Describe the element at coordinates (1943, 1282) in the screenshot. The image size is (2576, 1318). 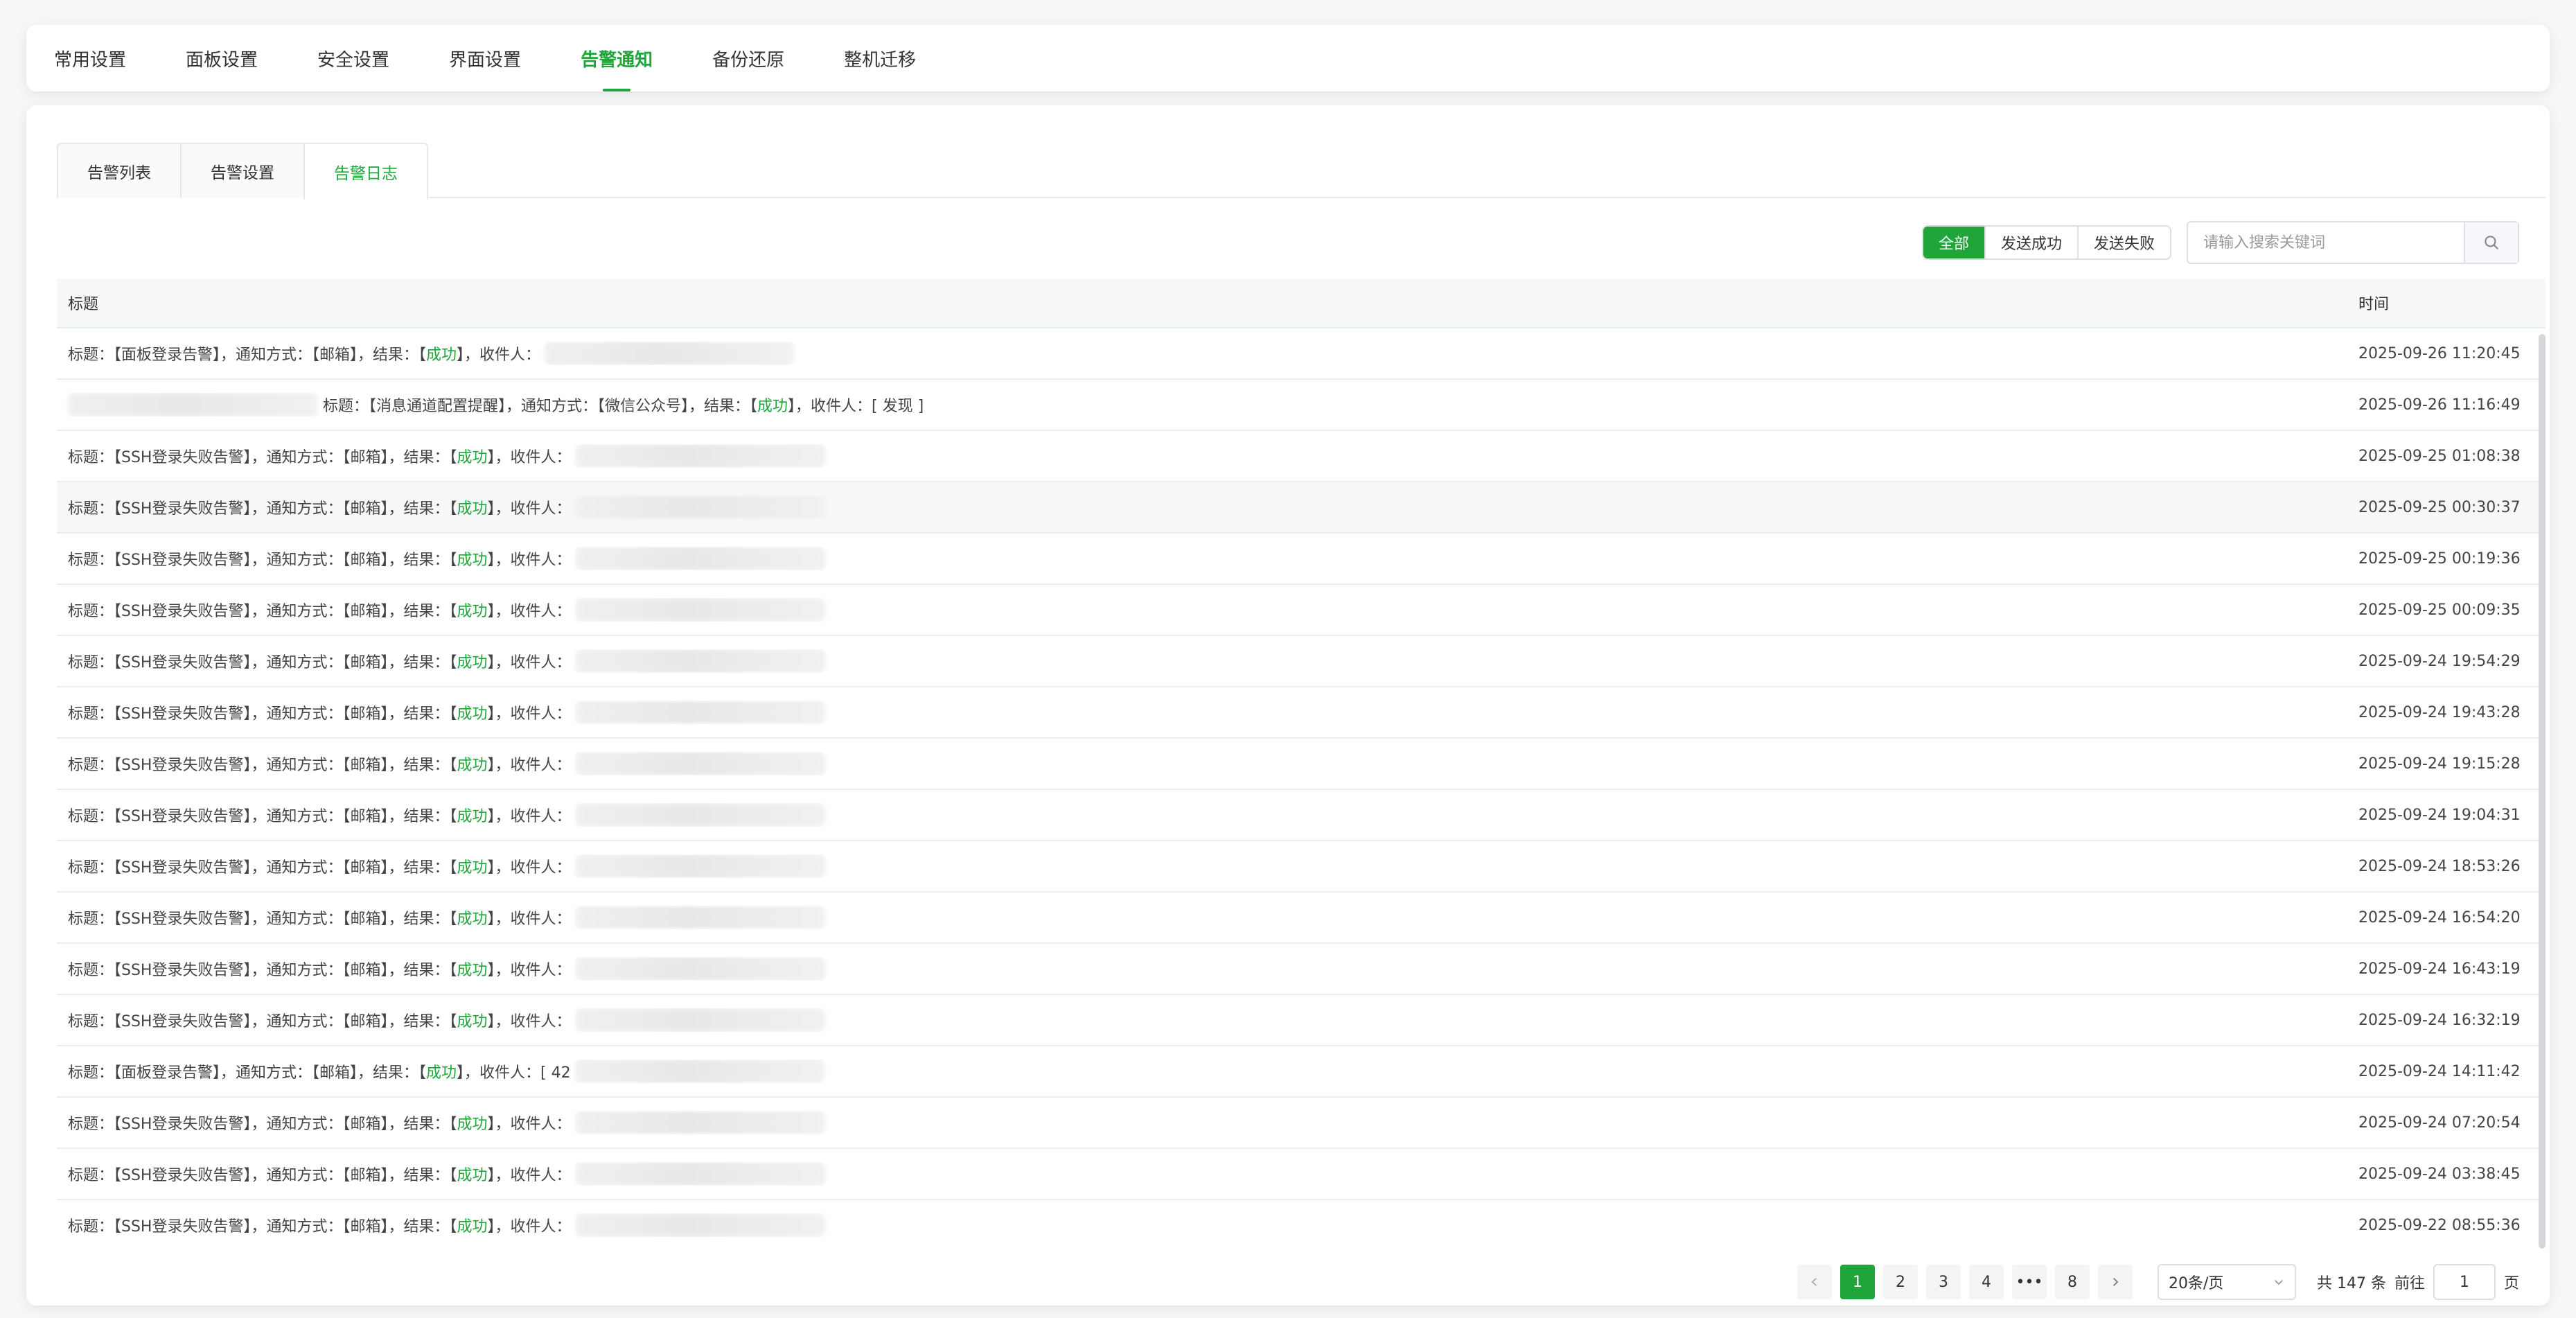
I see `page-number-button: 3` at that location.